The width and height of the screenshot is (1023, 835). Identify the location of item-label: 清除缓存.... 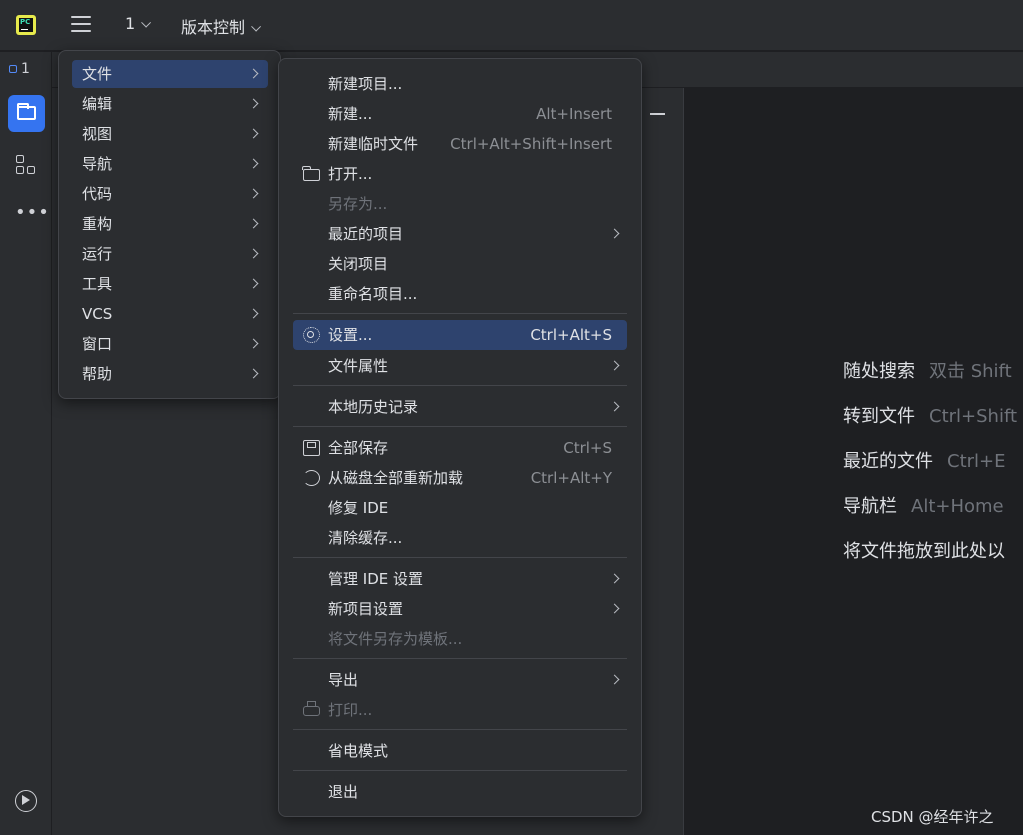
(365, 538).